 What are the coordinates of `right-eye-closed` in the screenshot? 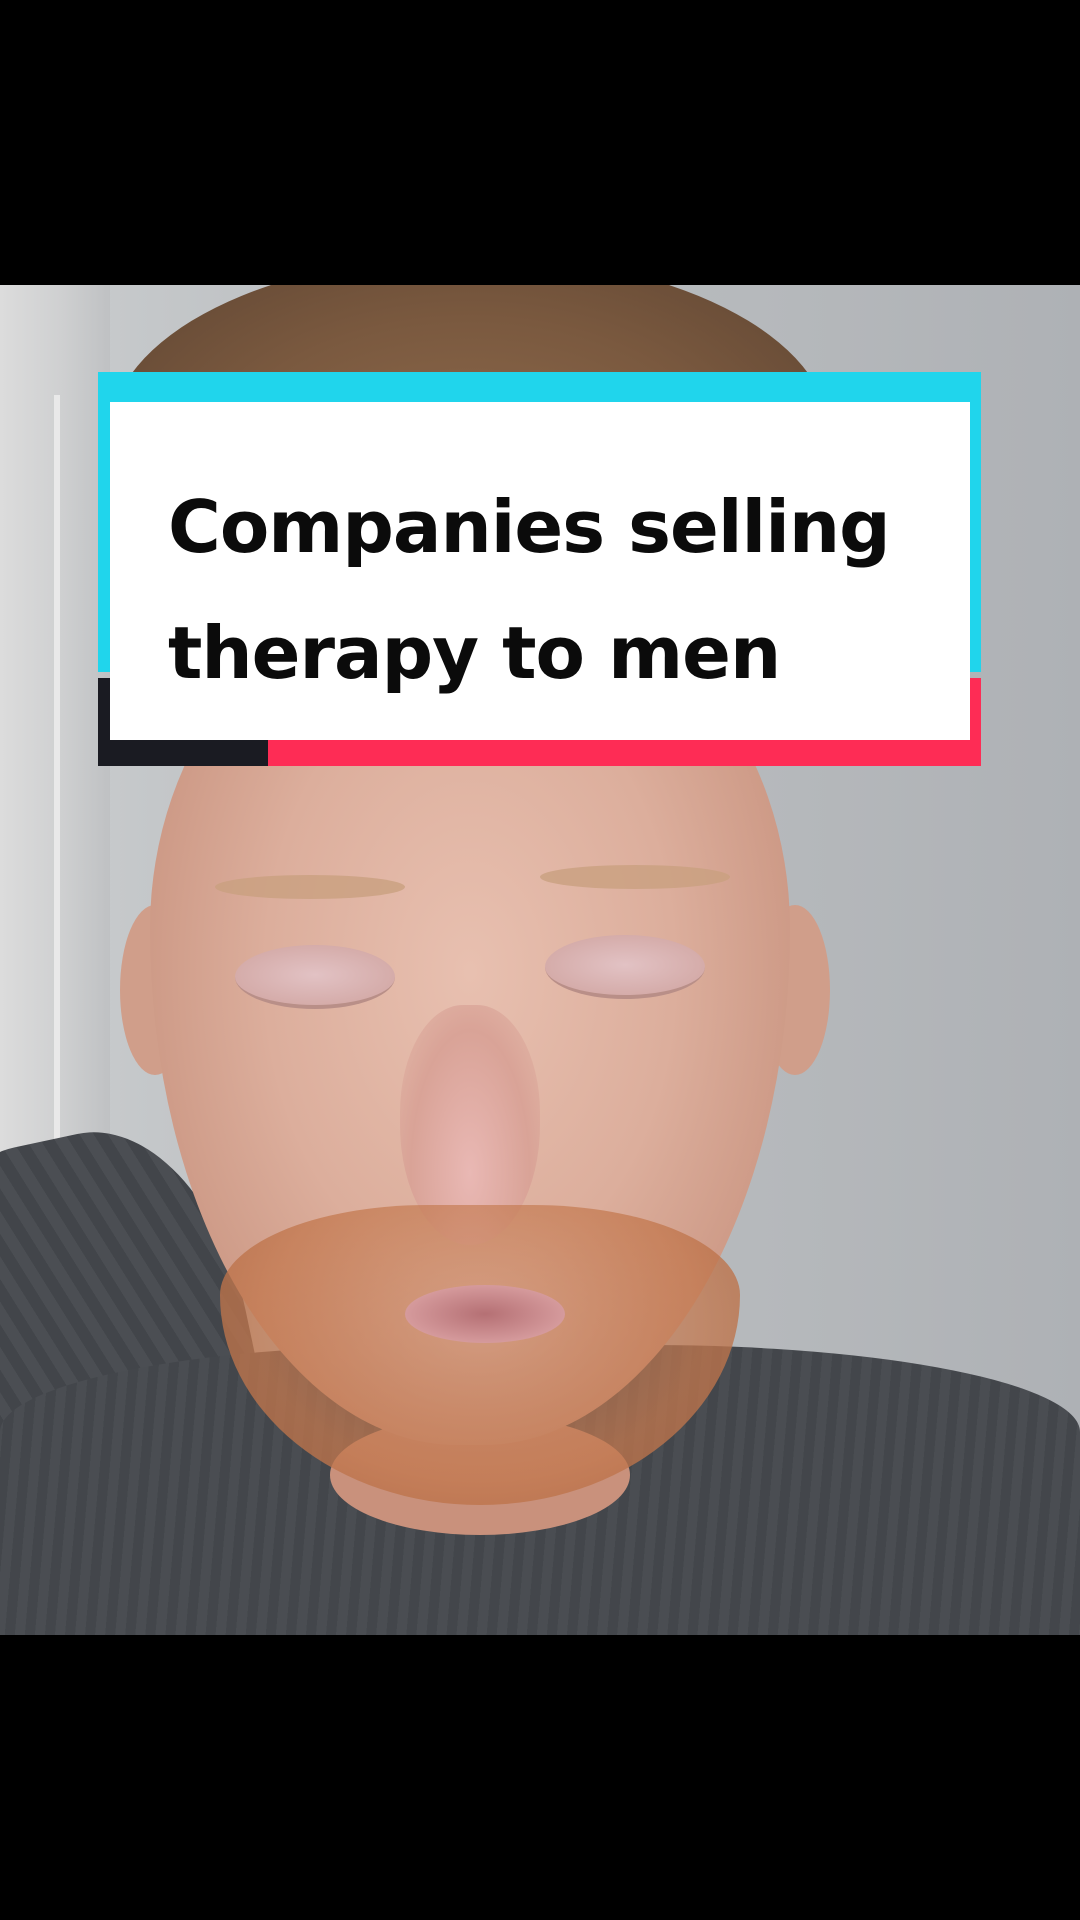 It's located at (625, 967).